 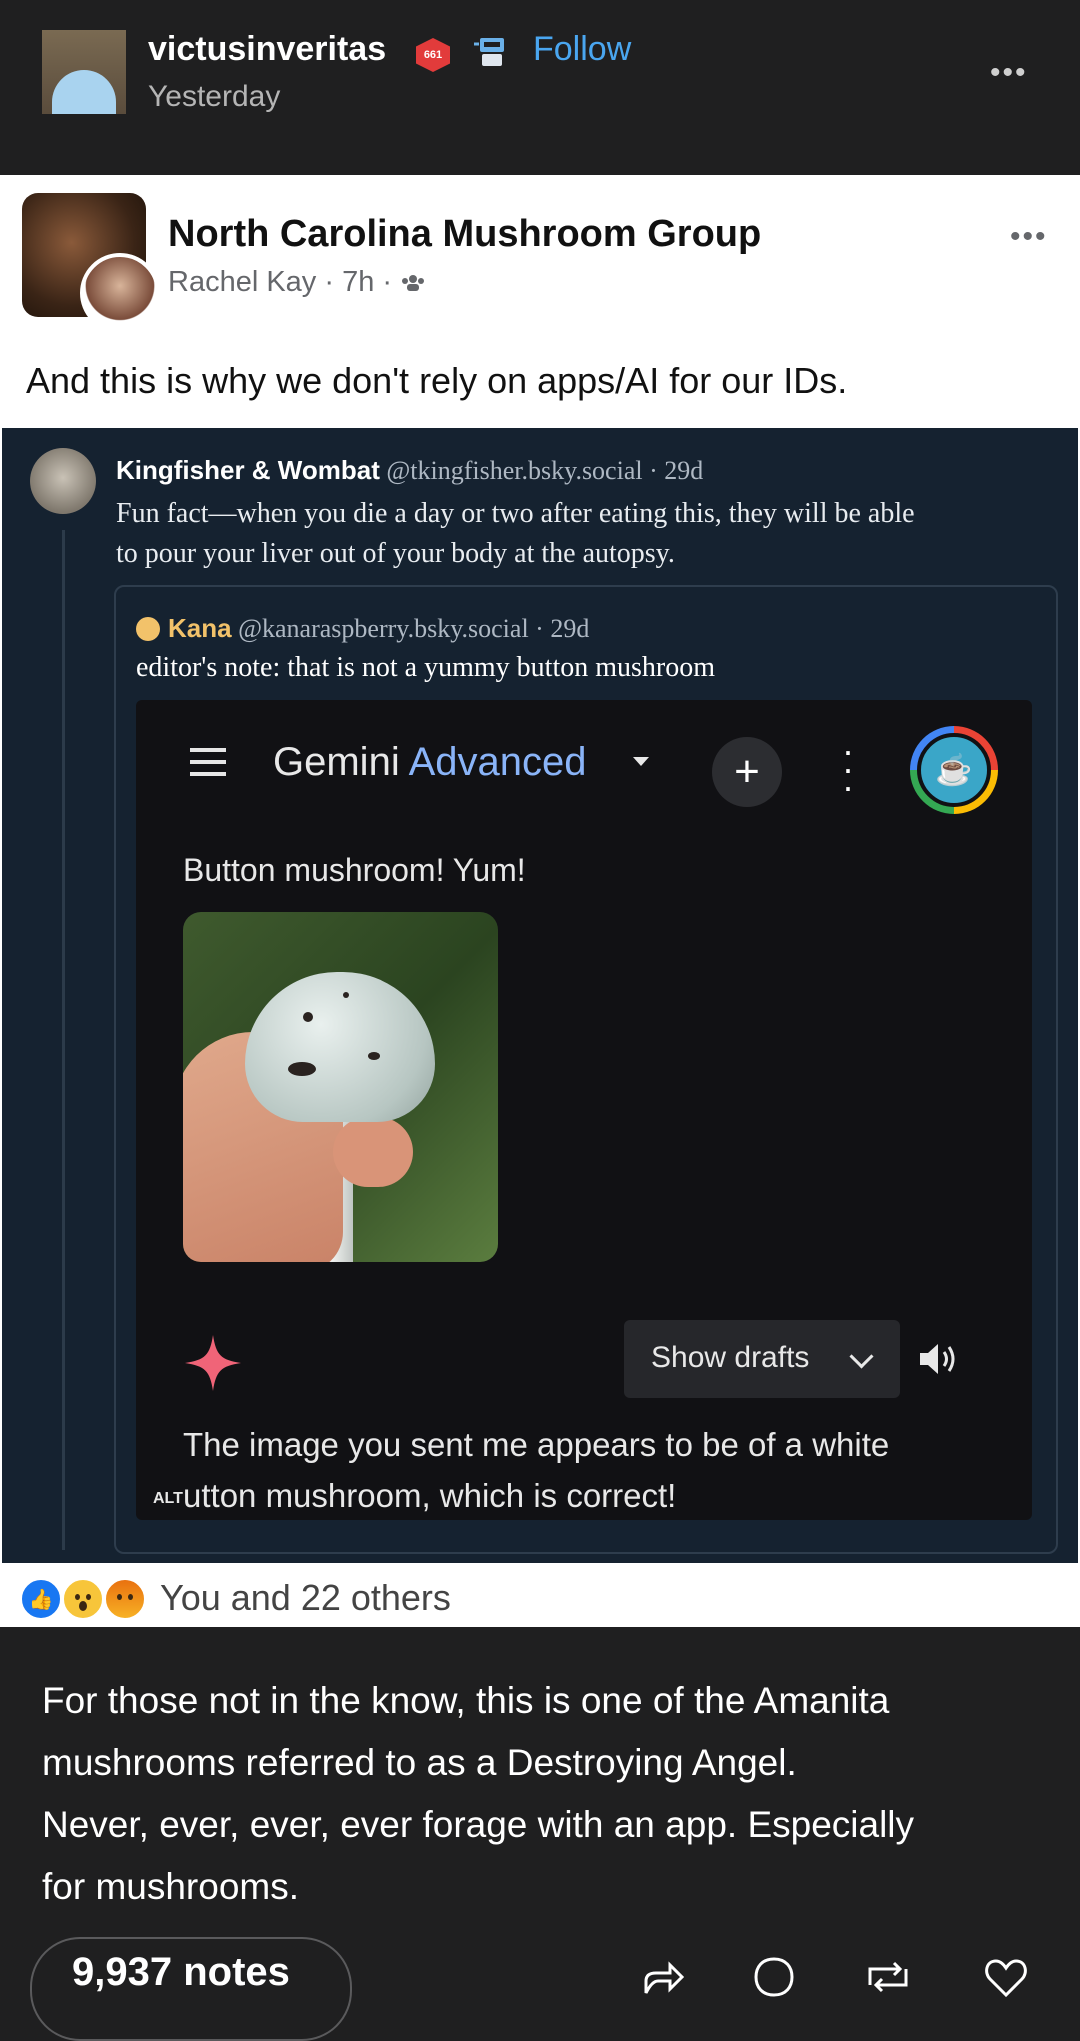 I want to click on bluesky-author-name: Kingfisher & Wombat, so click(x=248, y=470).